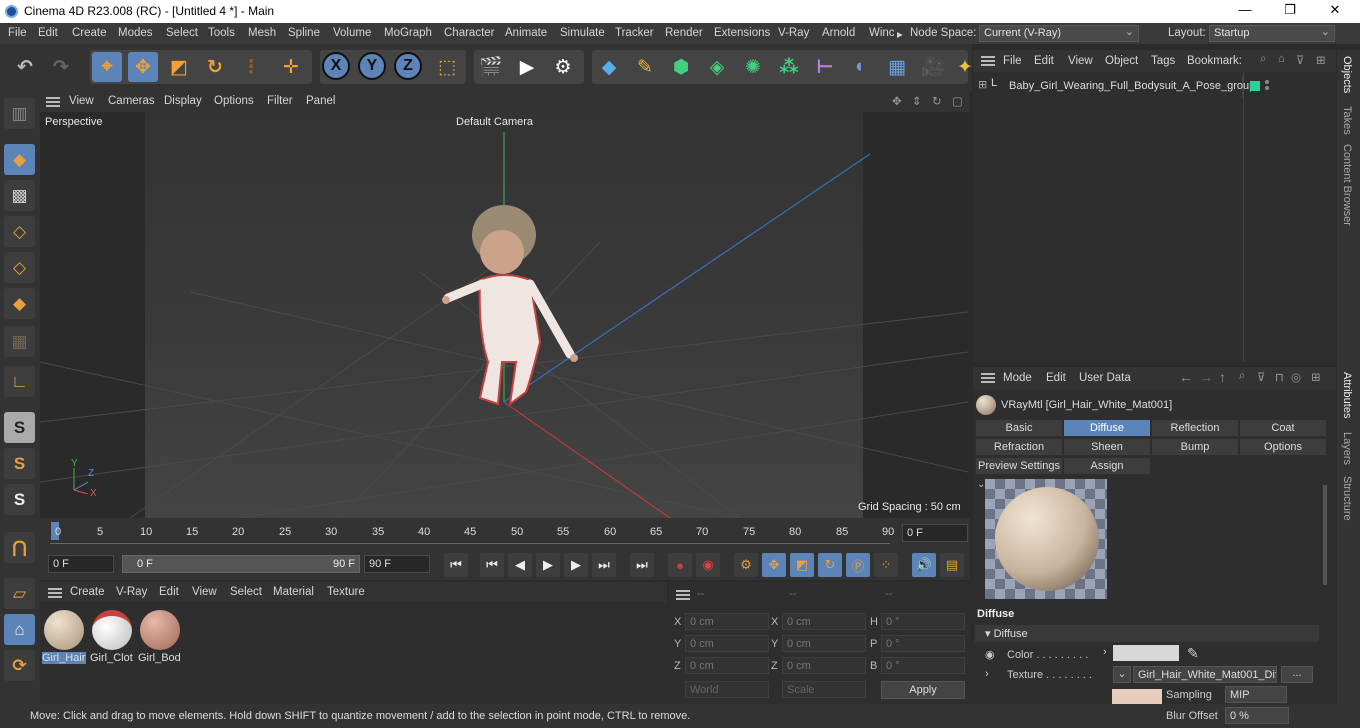 The height and width of the screenshot is (728, 1360). What do you see at coordinates (1283, 447) in the screenshot?
I see `tab-options: Options` at bounding box center [1283, 447].